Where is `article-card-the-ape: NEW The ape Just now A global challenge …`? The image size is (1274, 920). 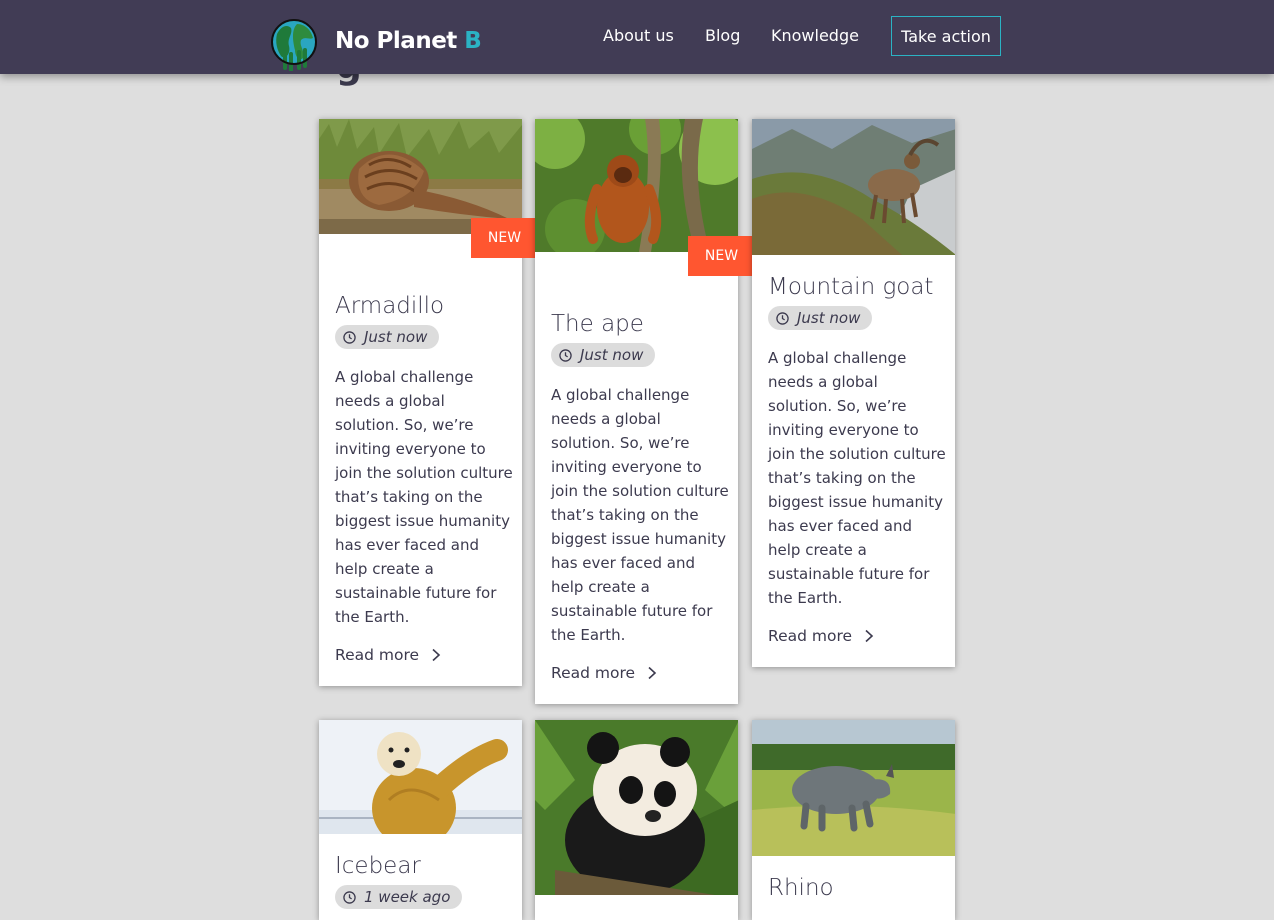
article-card-the-ape: NEW The ape Just now A global challenge … is located at coordinates (645, 411).